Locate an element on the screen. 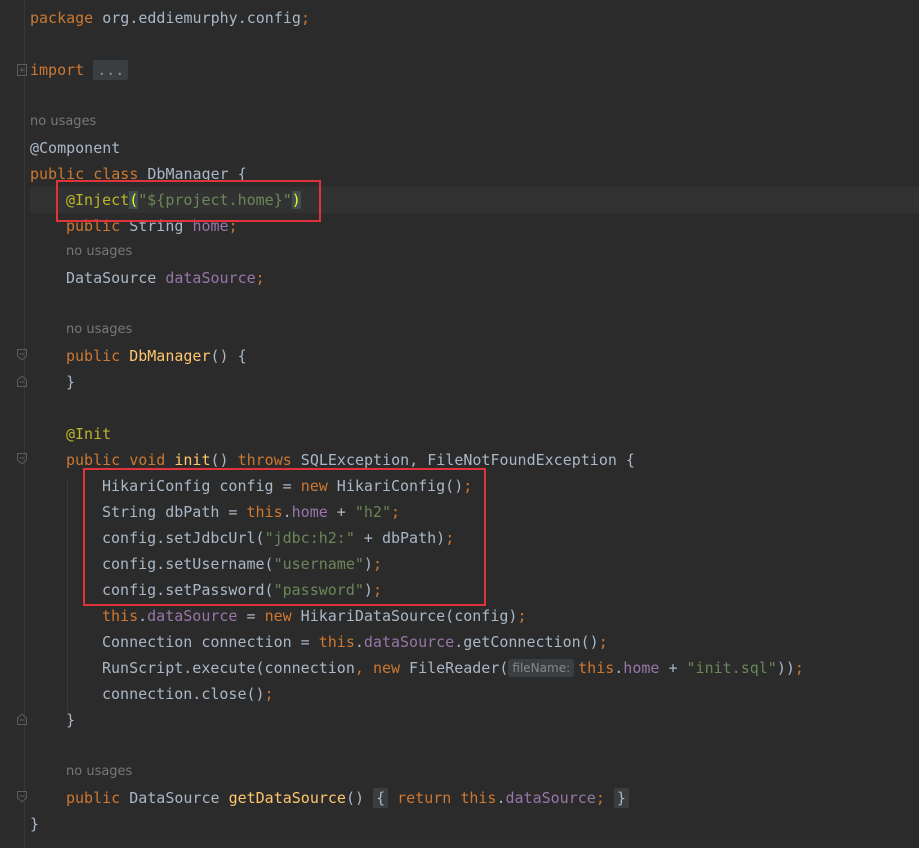  folded-brace-close: } is located at coordinates (621, 798).